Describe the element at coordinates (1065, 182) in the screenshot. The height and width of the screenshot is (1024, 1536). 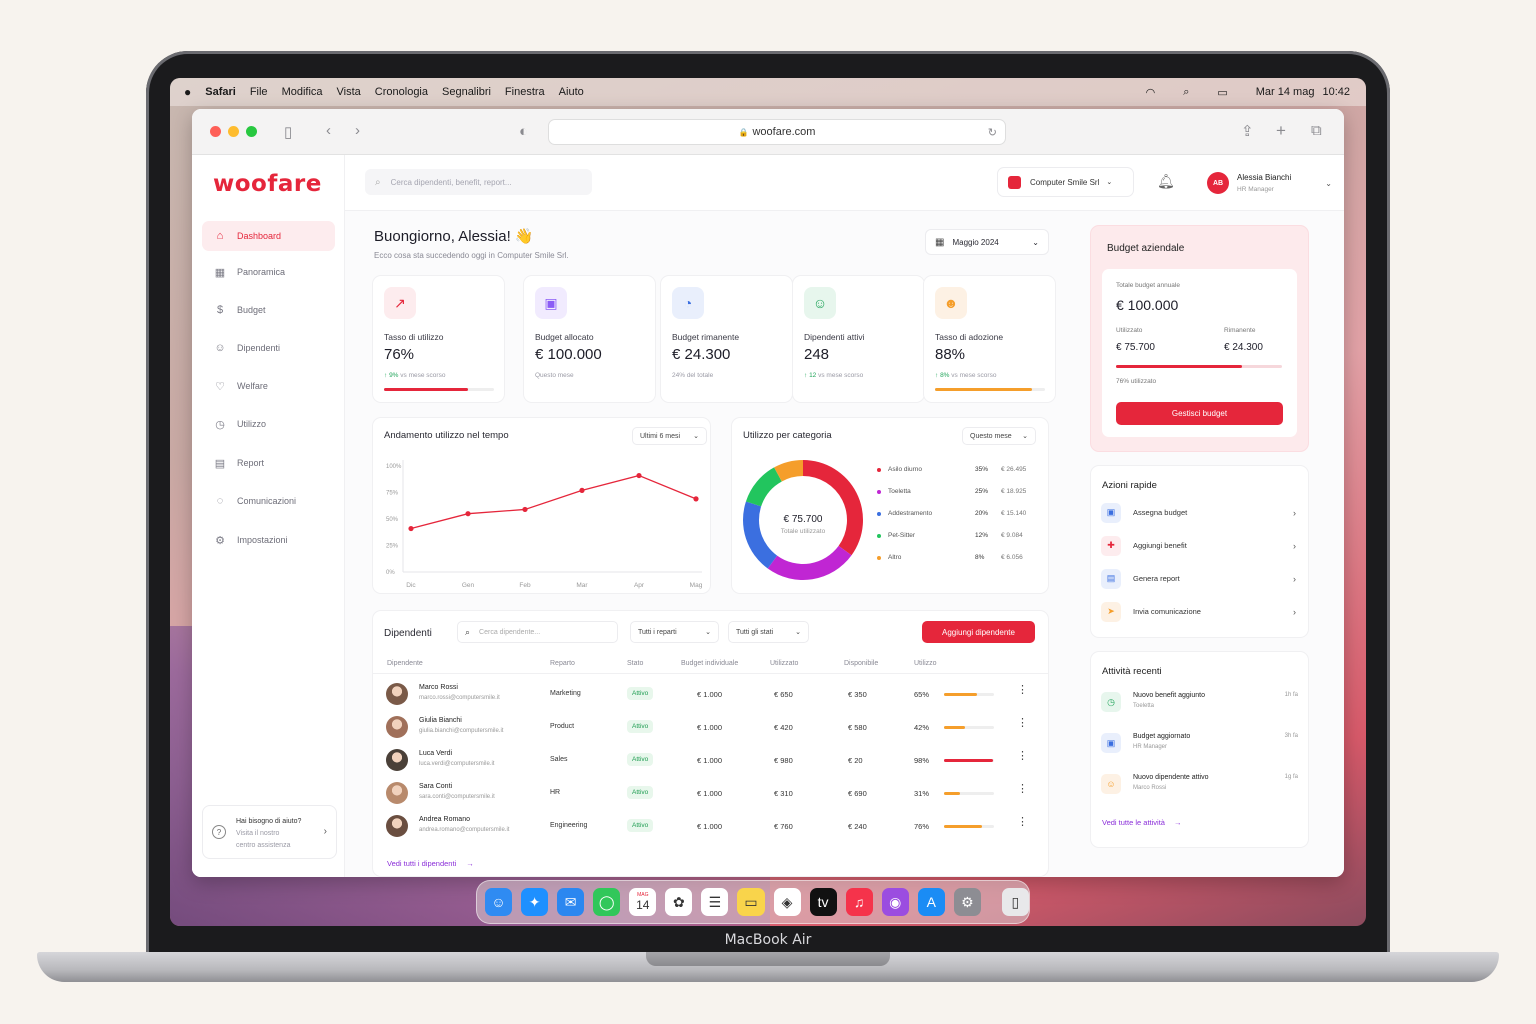
I see `company-selector: Computer Smile Srl ⌄` at that location.